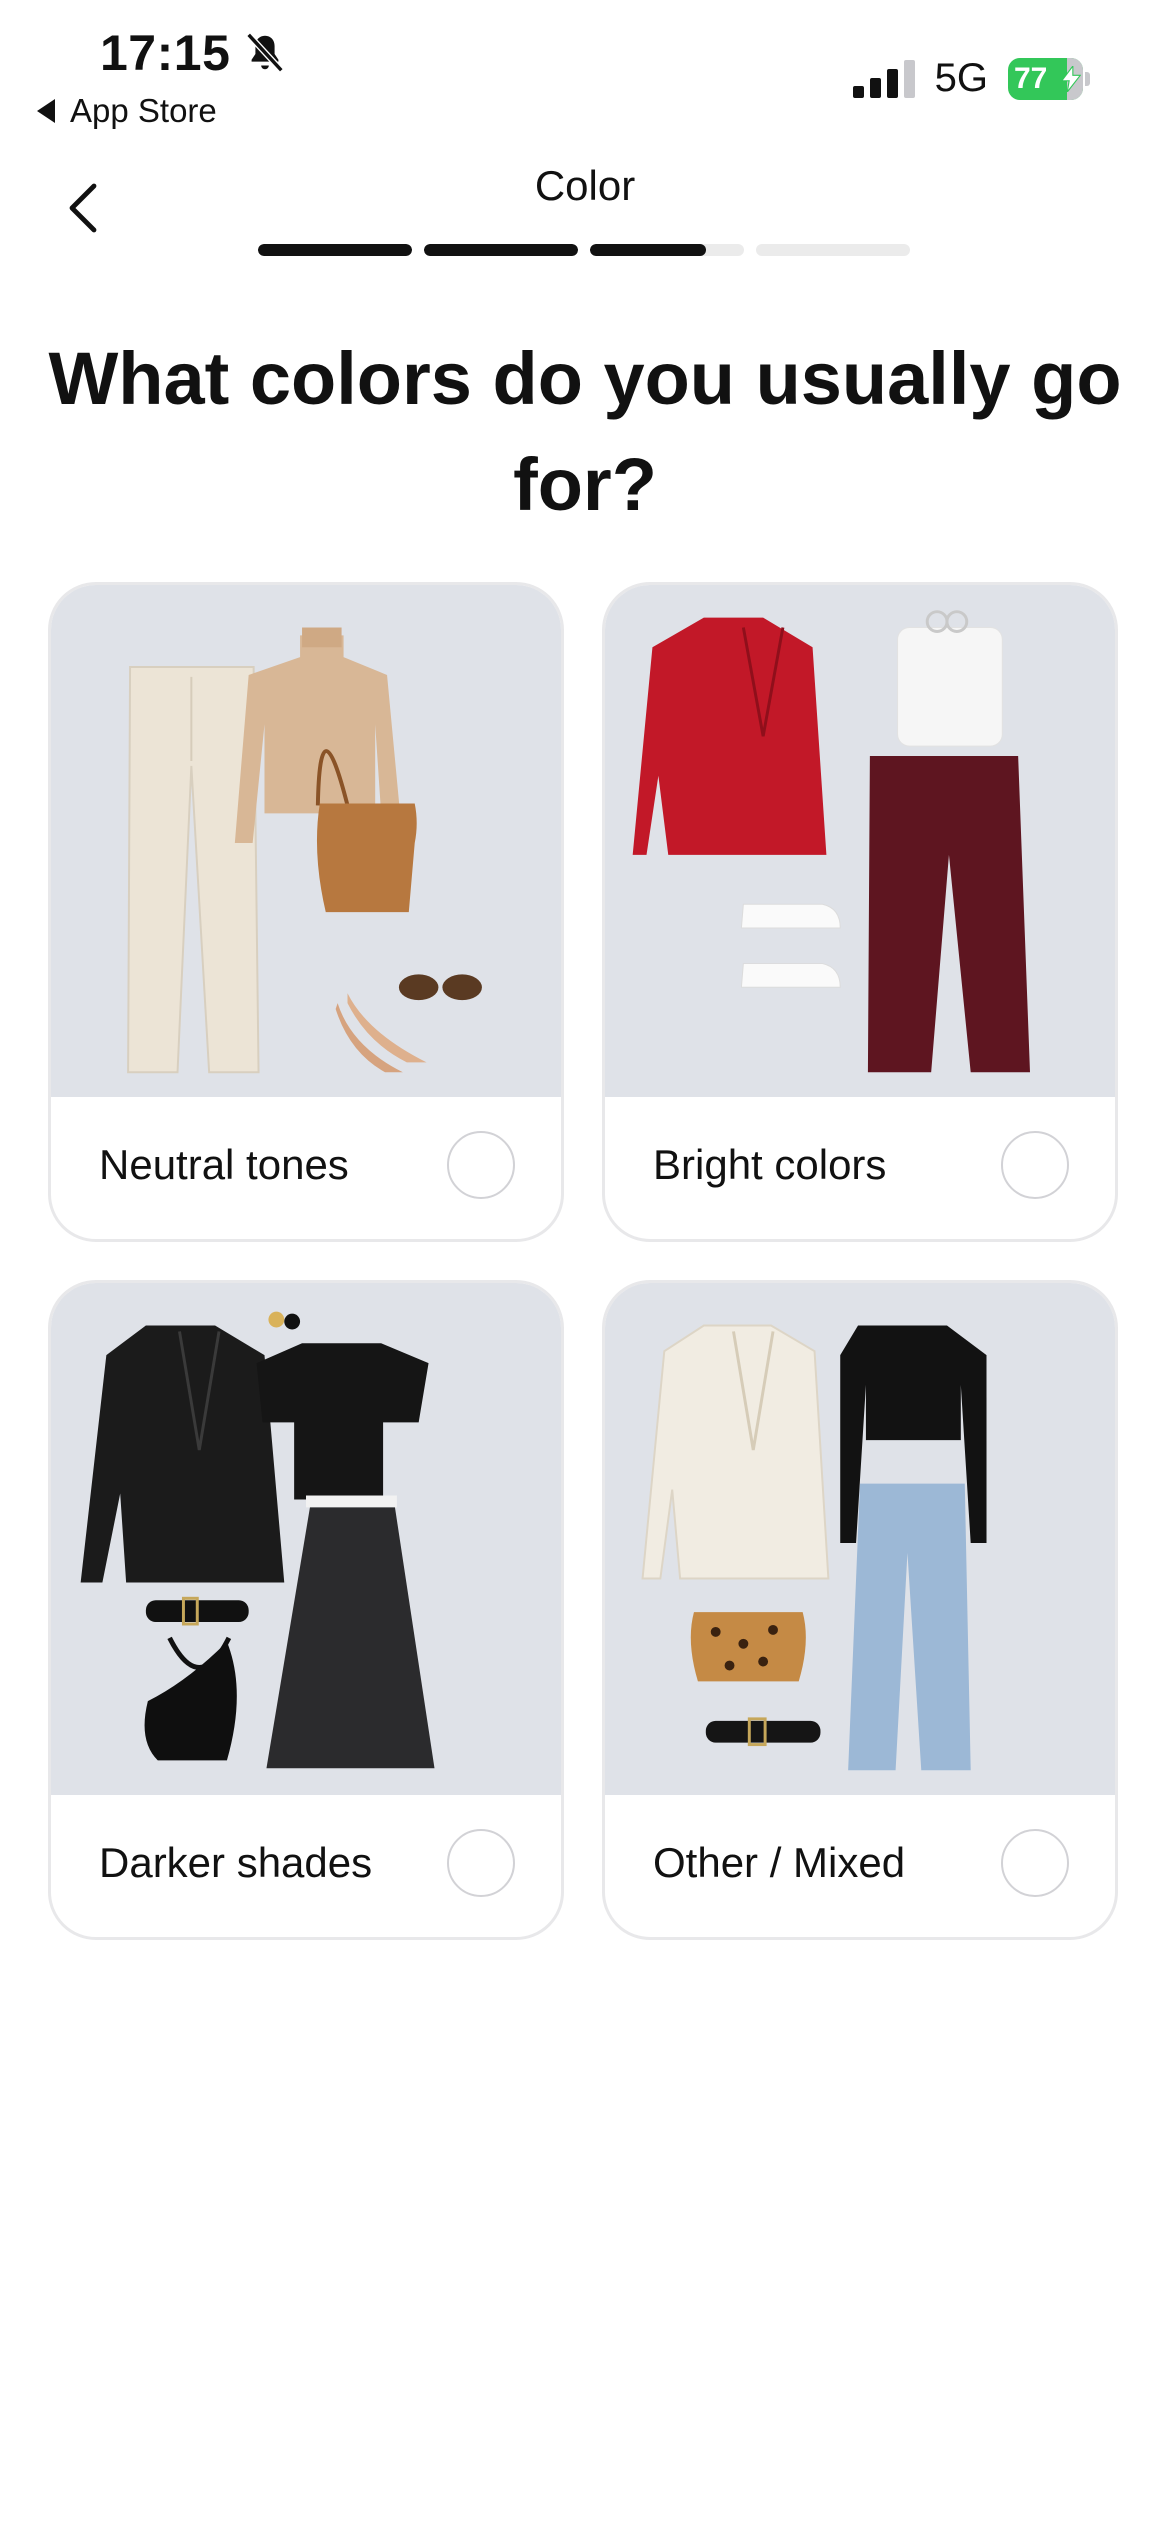  I want to click on status-time: 17:15, so click(194, 53).